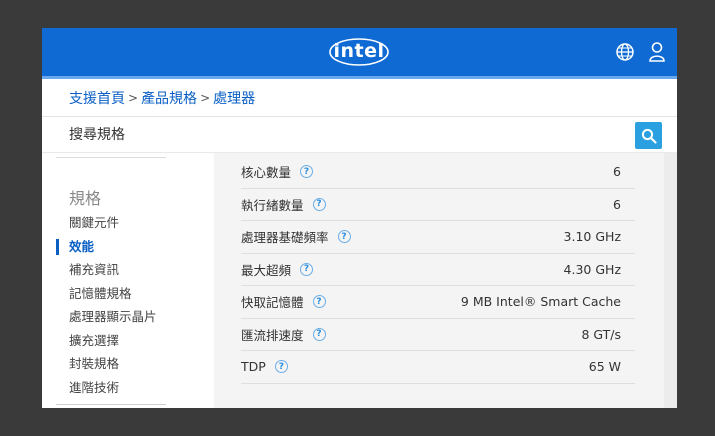 The height and width of the screenshot is (436, 715). I want to click on sidebar-item-expansion: 擴充選擇, so click(128, 341).